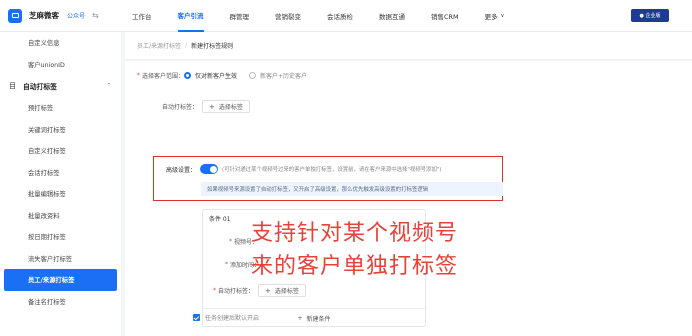  What do you see at coordinates (60, 65) in the screenshot?
I see `sidebar-item-customer-unionid: 客户unionID` at bounding box center [60, 65].